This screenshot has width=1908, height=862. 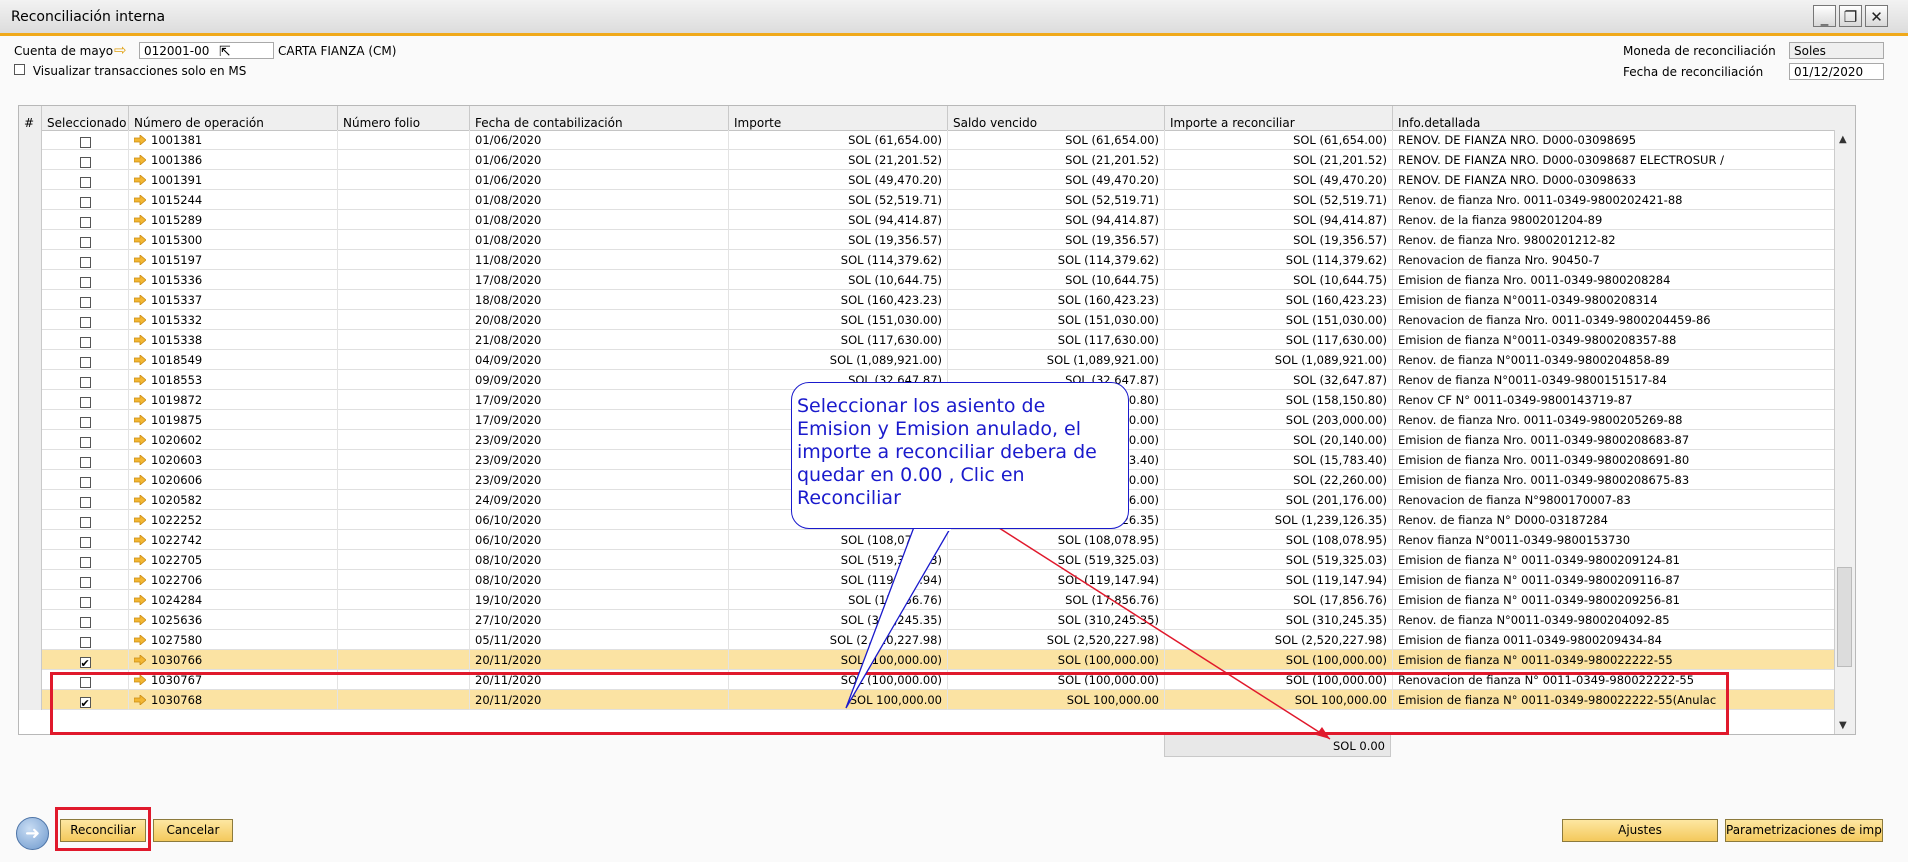 What do you see at coordinates (32, 833) in the screenshot?
I see `back-arrow-icon: ➜` at bounding box center [32, 833].